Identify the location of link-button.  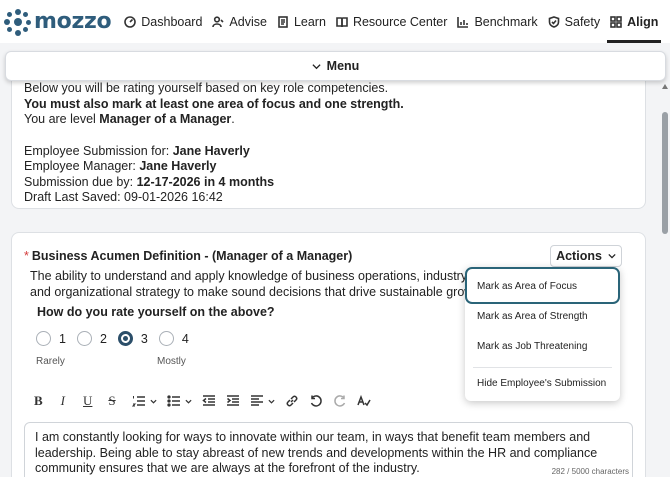
(292, 401).